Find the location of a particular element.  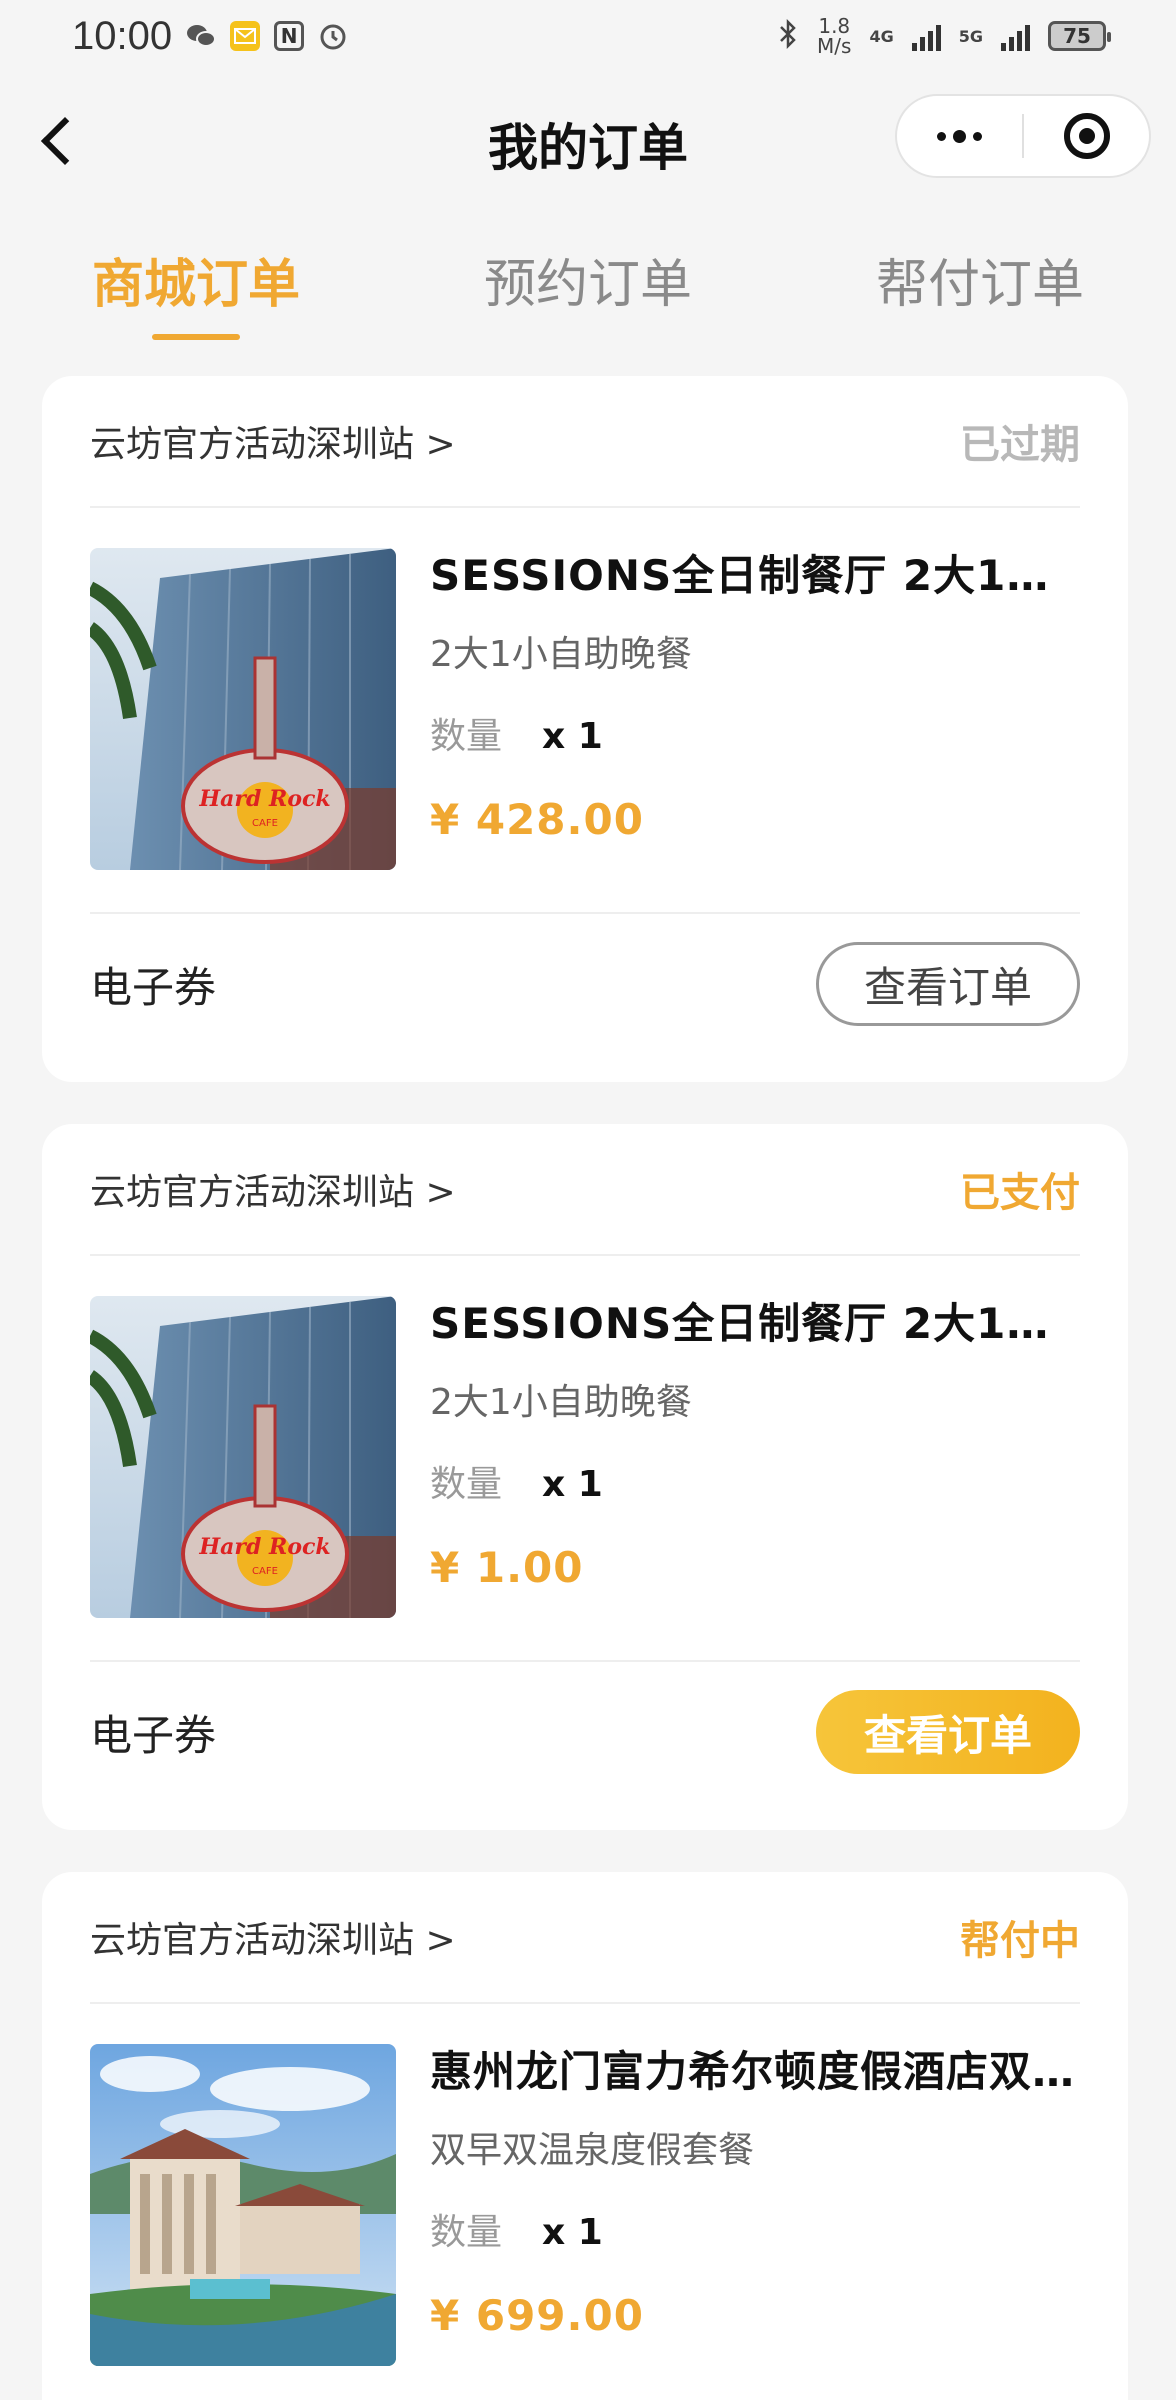

product-price: ¥ 1.00 is located at coordinates (507, 1567).